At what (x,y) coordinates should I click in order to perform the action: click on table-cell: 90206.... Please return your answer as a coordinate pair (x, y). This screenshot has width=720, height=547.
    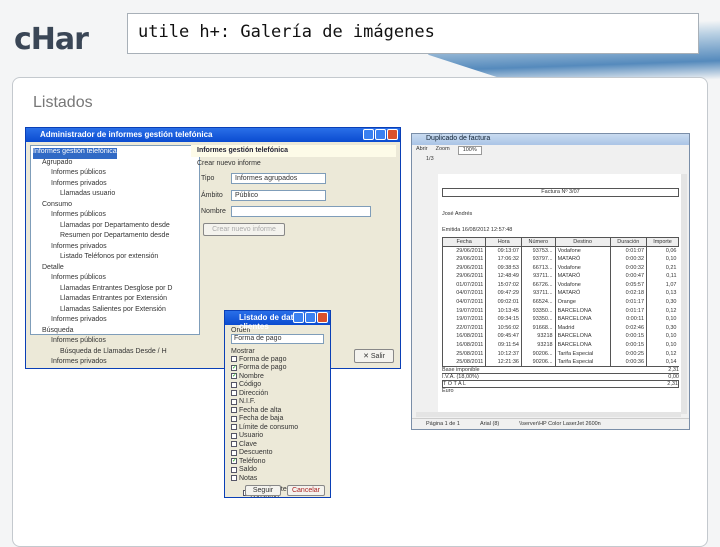
    Looking at the image, I should click on (538, 362).